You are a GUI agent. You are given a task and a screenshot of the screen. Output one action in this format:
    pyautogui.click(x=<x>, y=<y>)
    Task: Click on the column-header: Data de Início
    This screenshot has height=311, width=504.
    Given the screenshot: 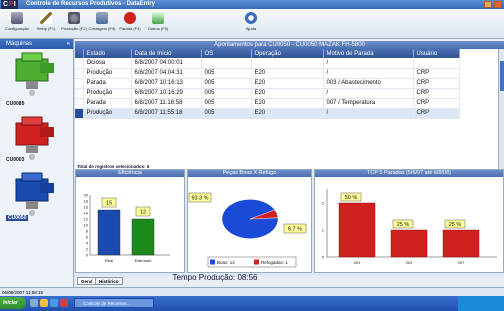 What is the action you would take?
    pyautogui.click(x=166, y=53)
    